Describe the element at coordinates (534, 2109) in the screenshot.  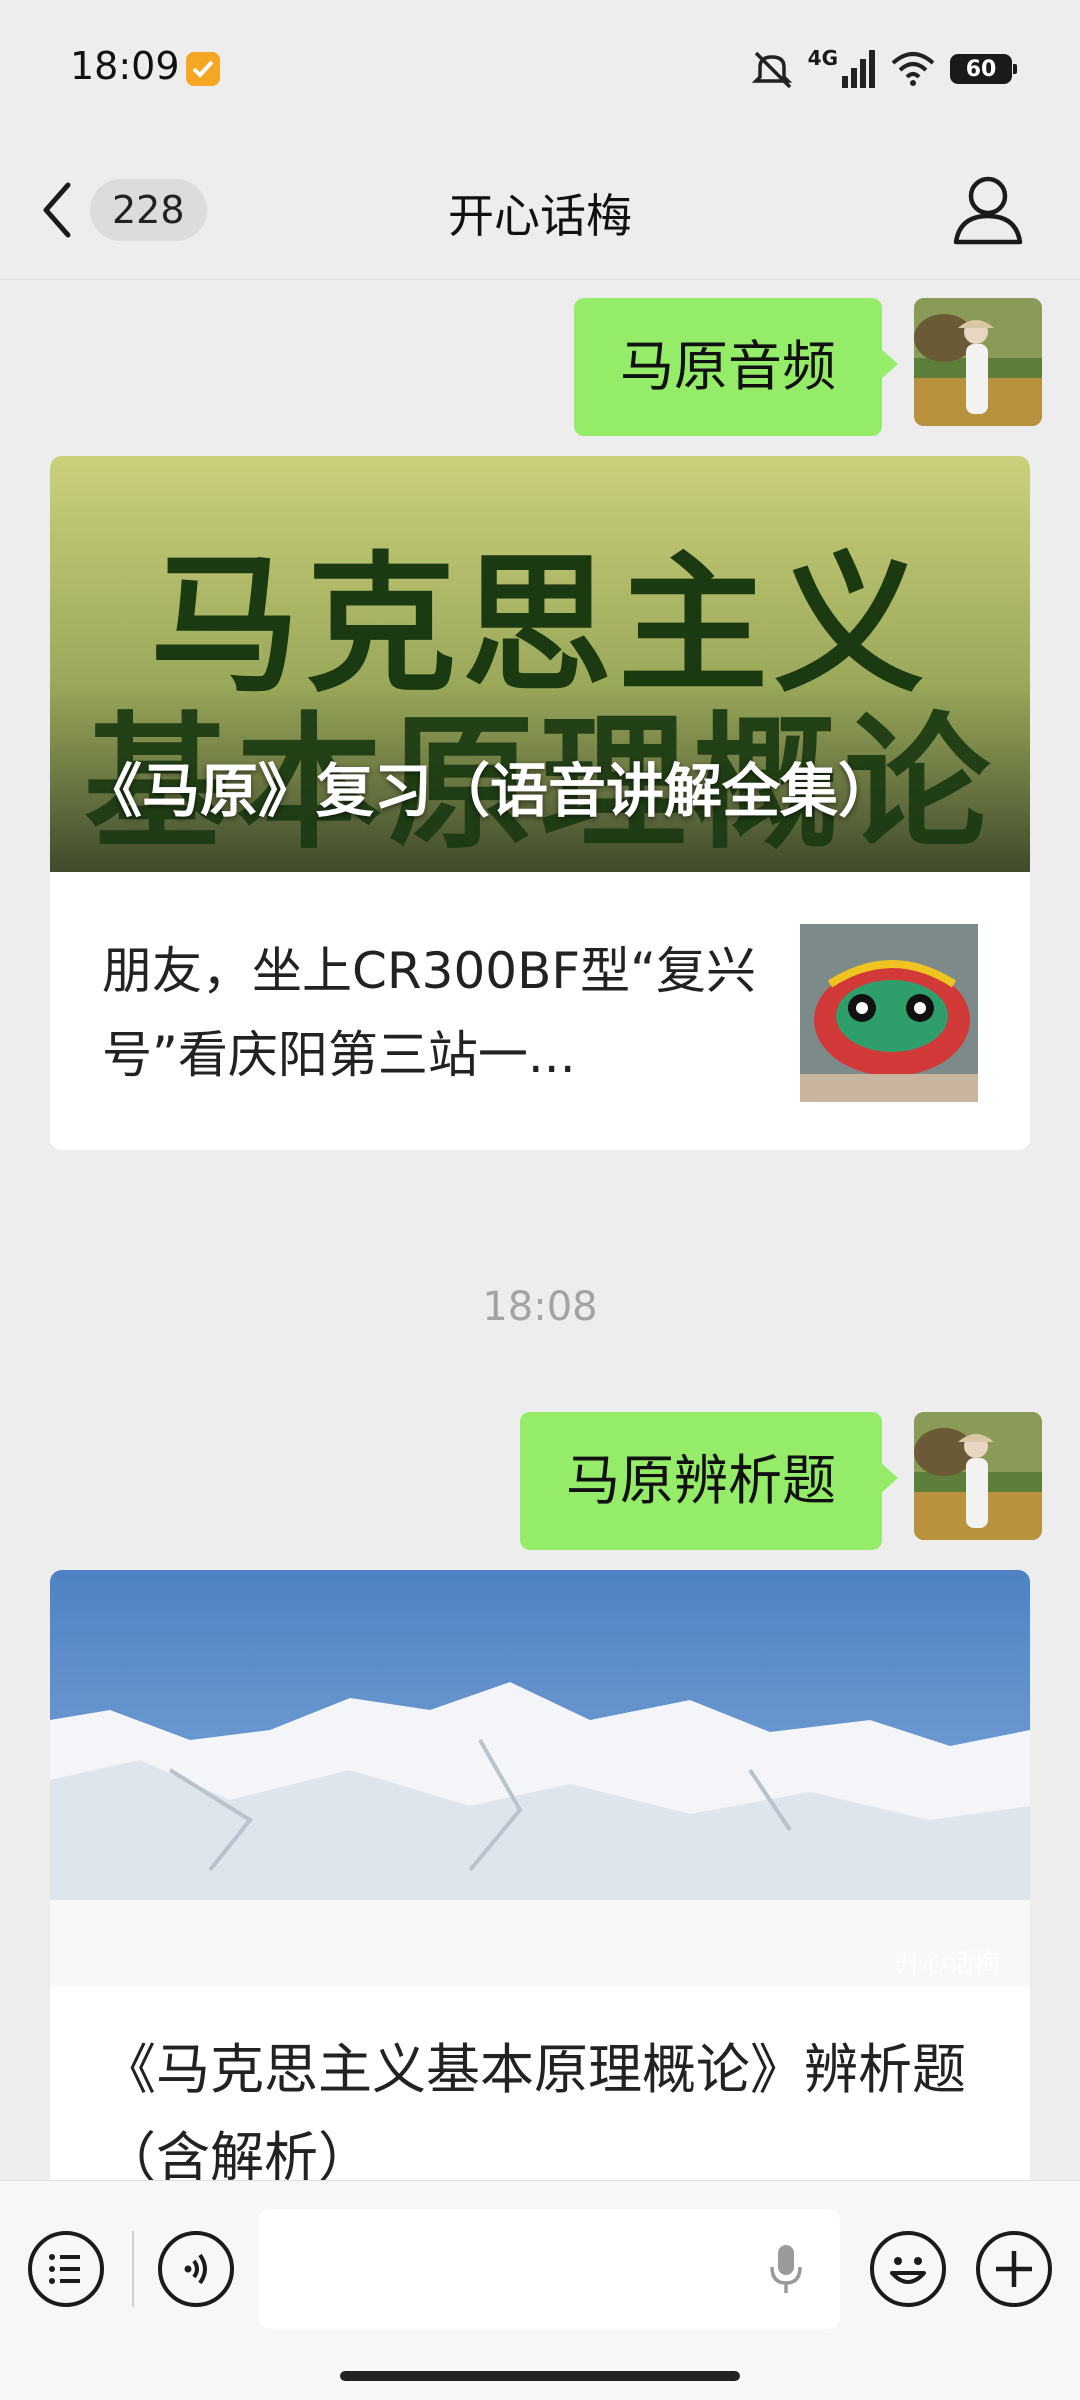
I see `article-title: 《马克思主义基本原理概论》辨析题（含解析）` at that location.